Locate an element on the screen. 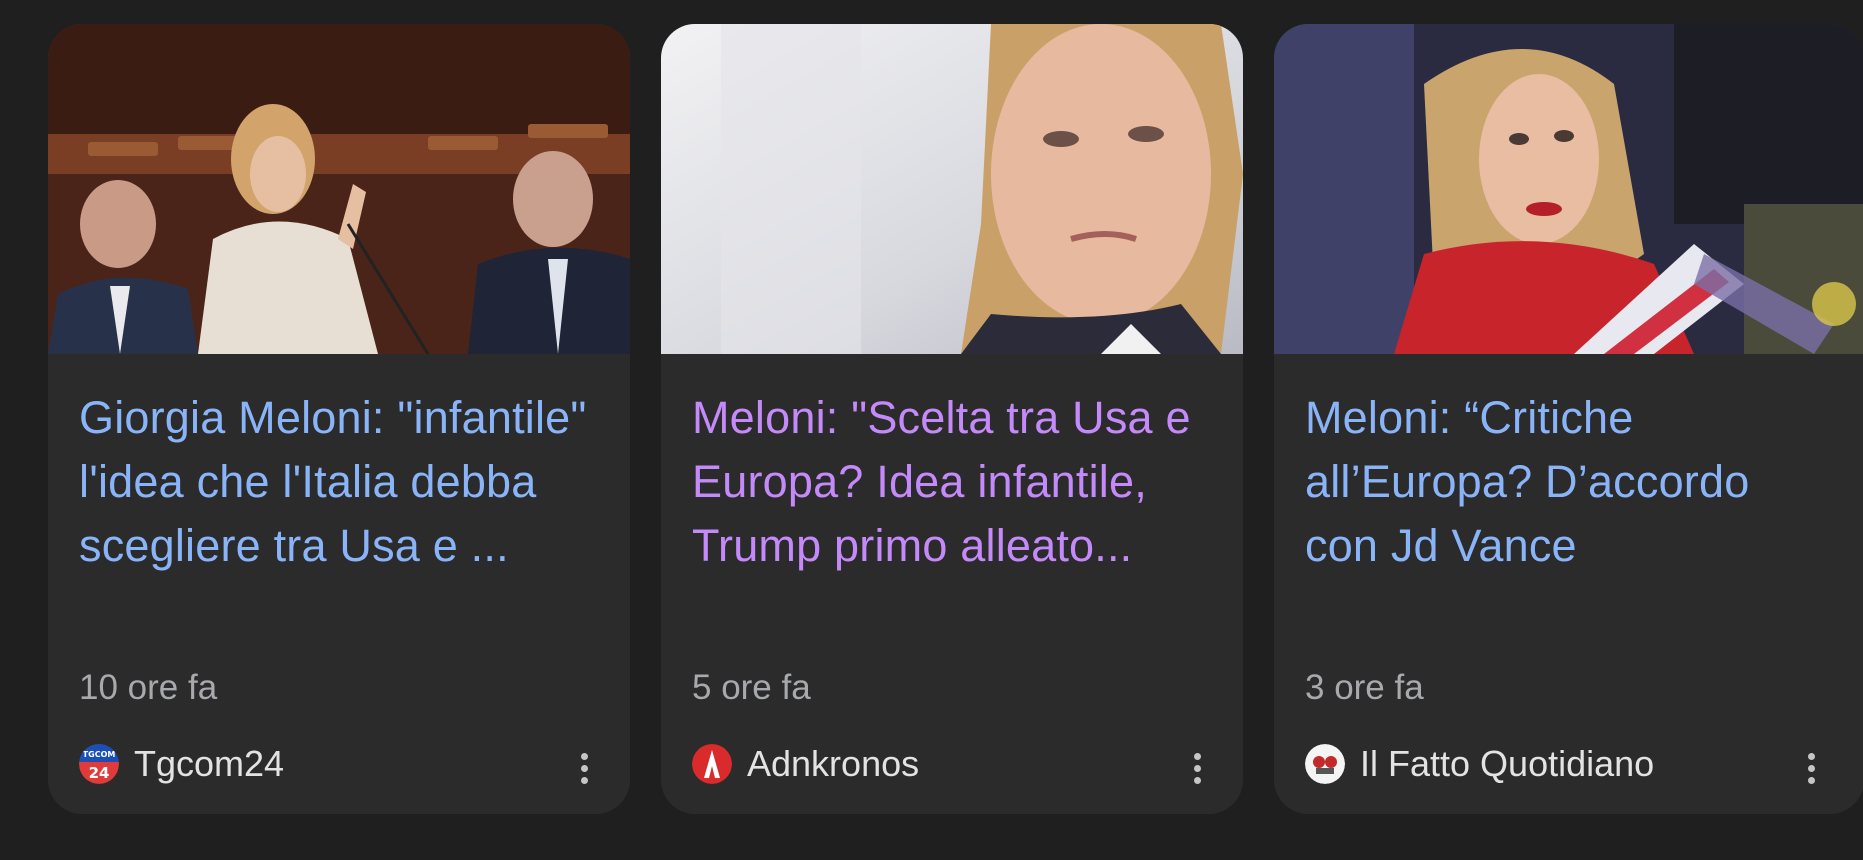 The width and height of the screenshot is (1863, 860). news-source: Il Fatto Quotidiano is located at coordinates (1479, 764).